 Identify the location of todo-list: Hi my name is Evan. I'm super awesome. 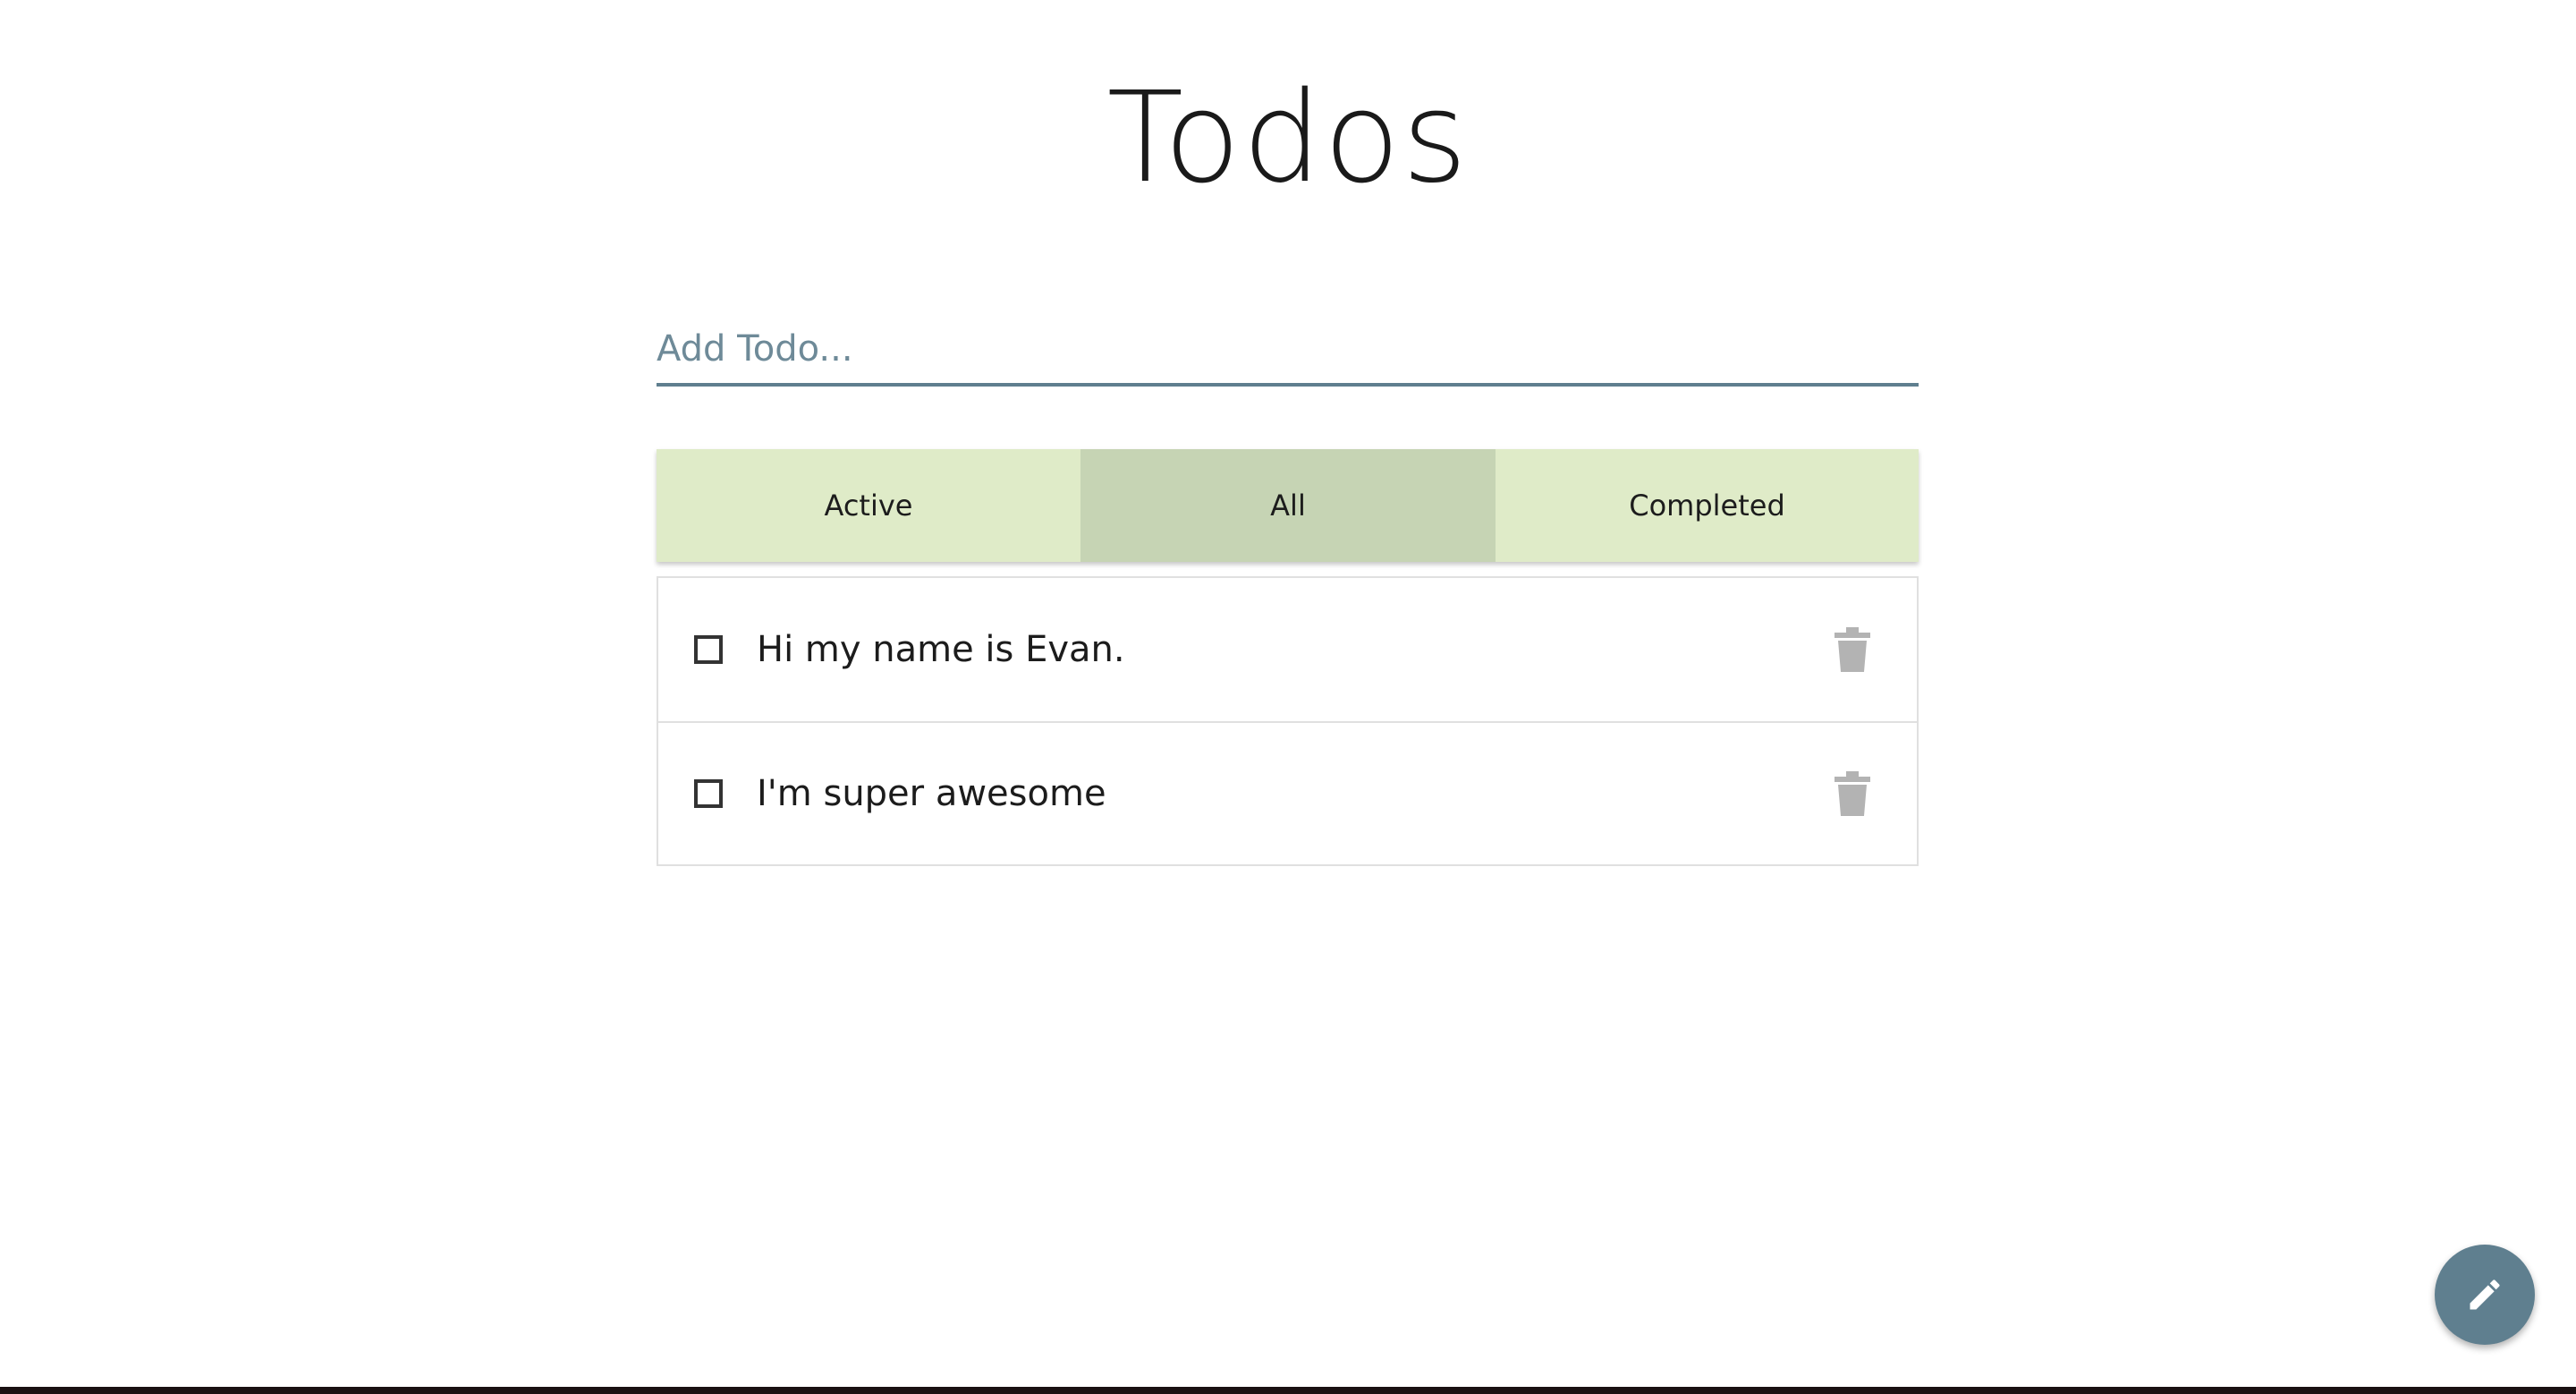
(1288, 721).